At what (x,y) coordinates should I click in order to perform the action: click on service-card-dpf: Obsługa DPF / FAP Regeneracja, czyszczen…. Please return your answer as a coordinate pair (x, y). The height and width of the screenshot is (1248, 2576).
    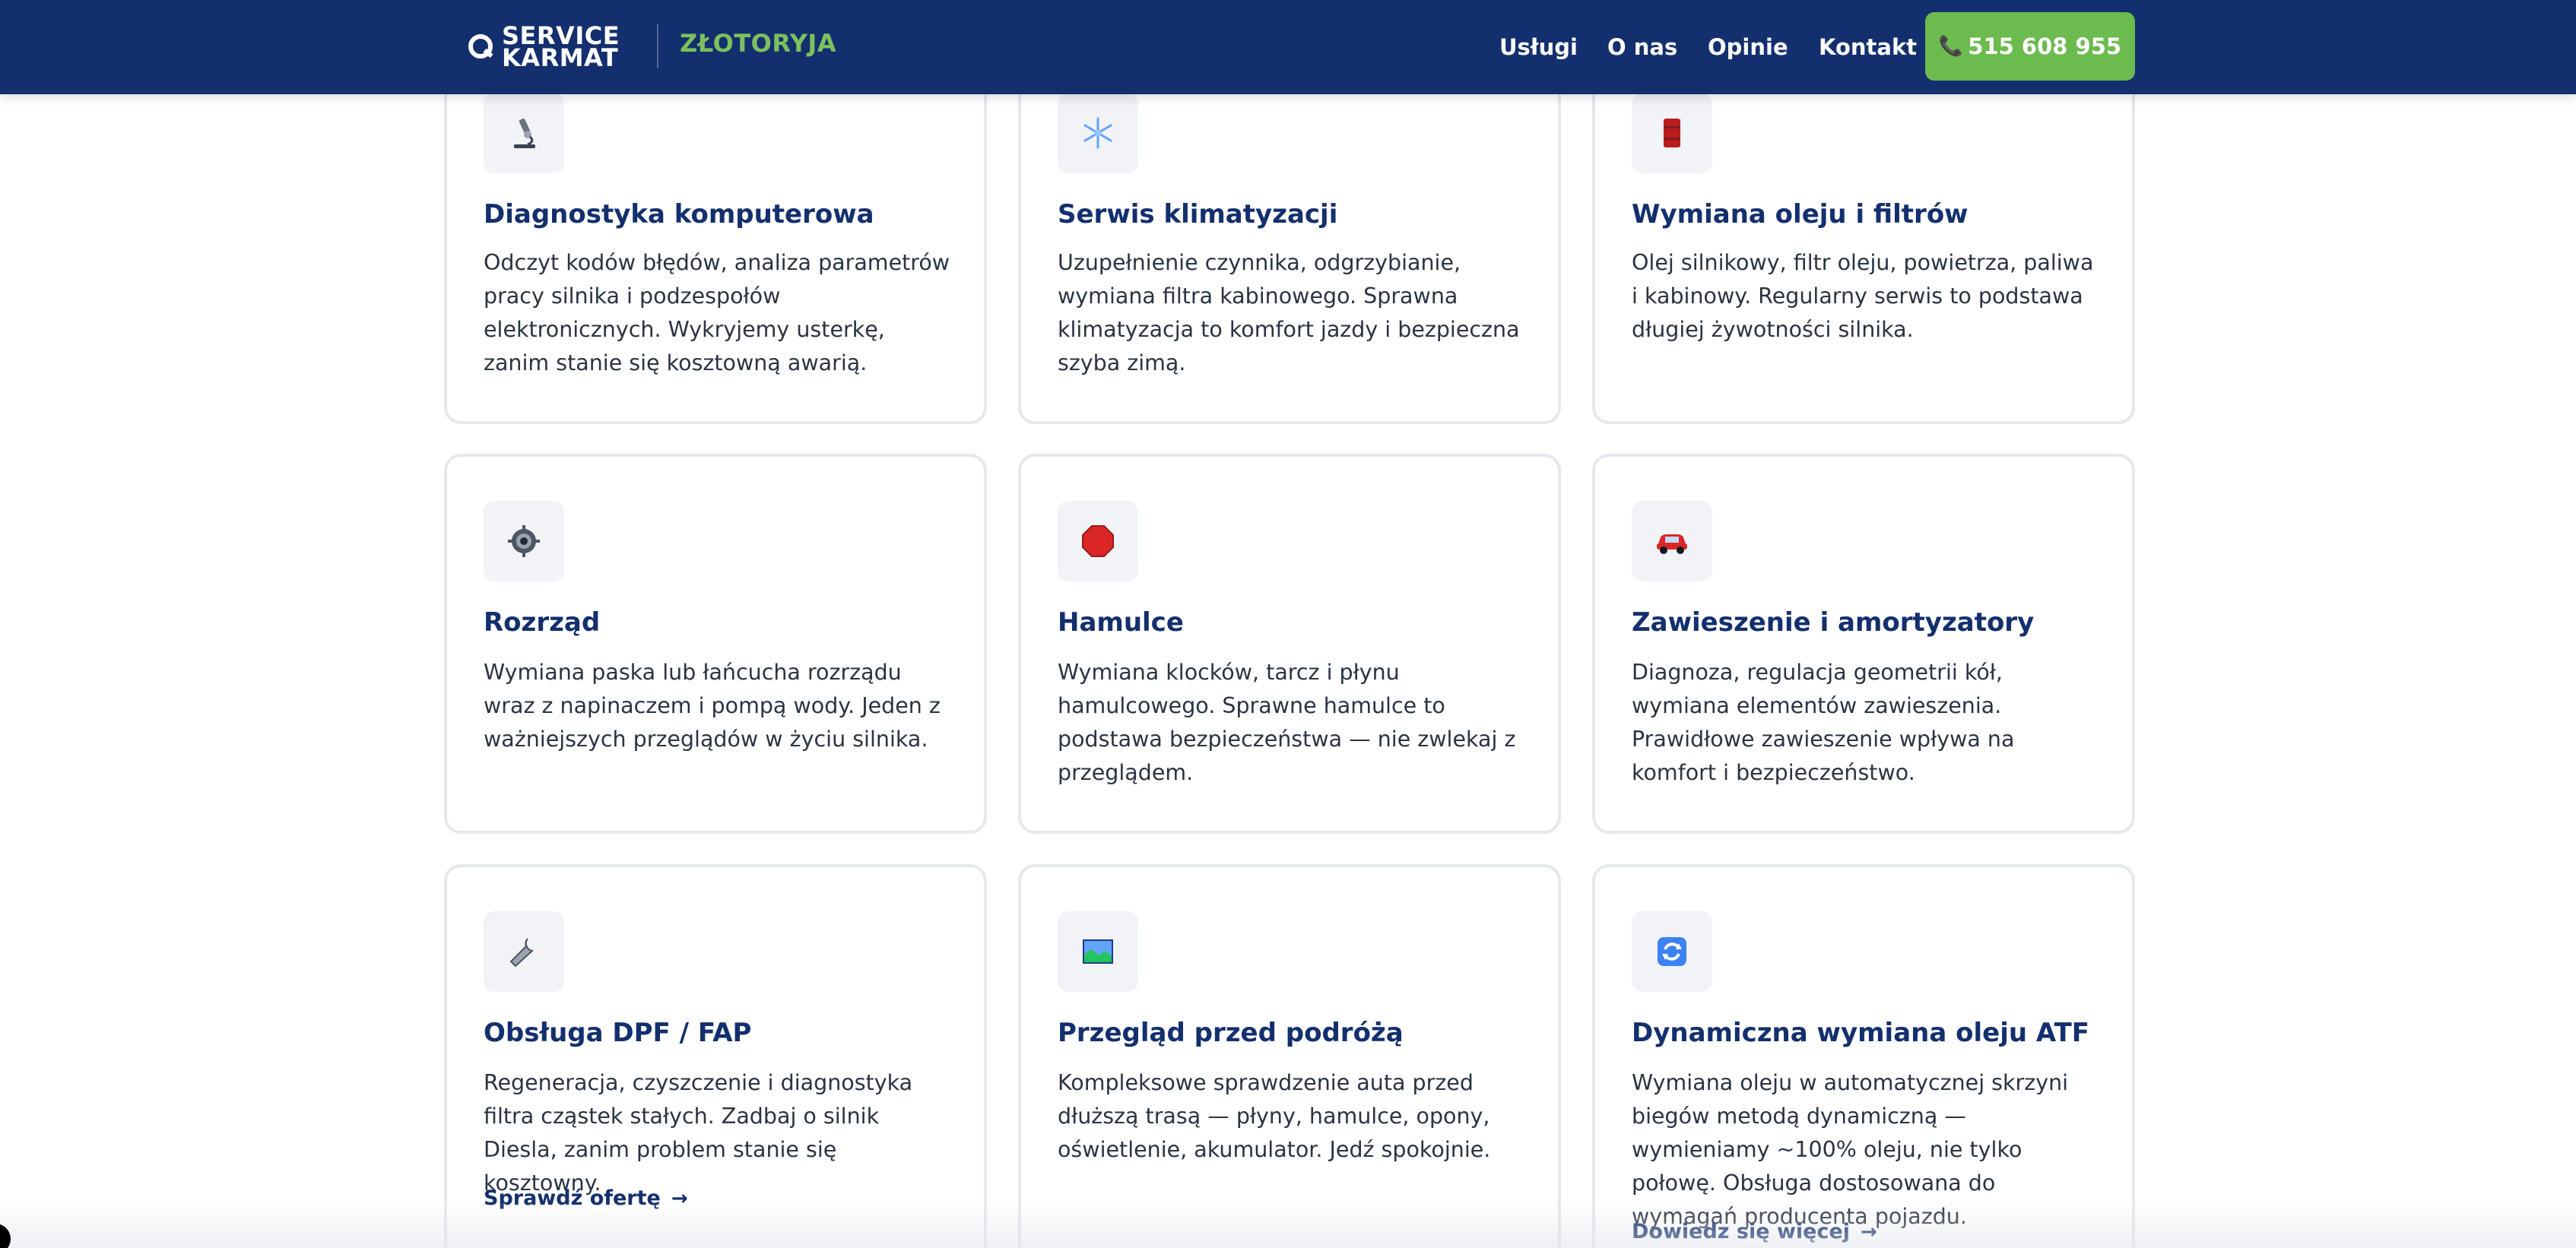
    Looking at the image, I should click on (715, 1056).